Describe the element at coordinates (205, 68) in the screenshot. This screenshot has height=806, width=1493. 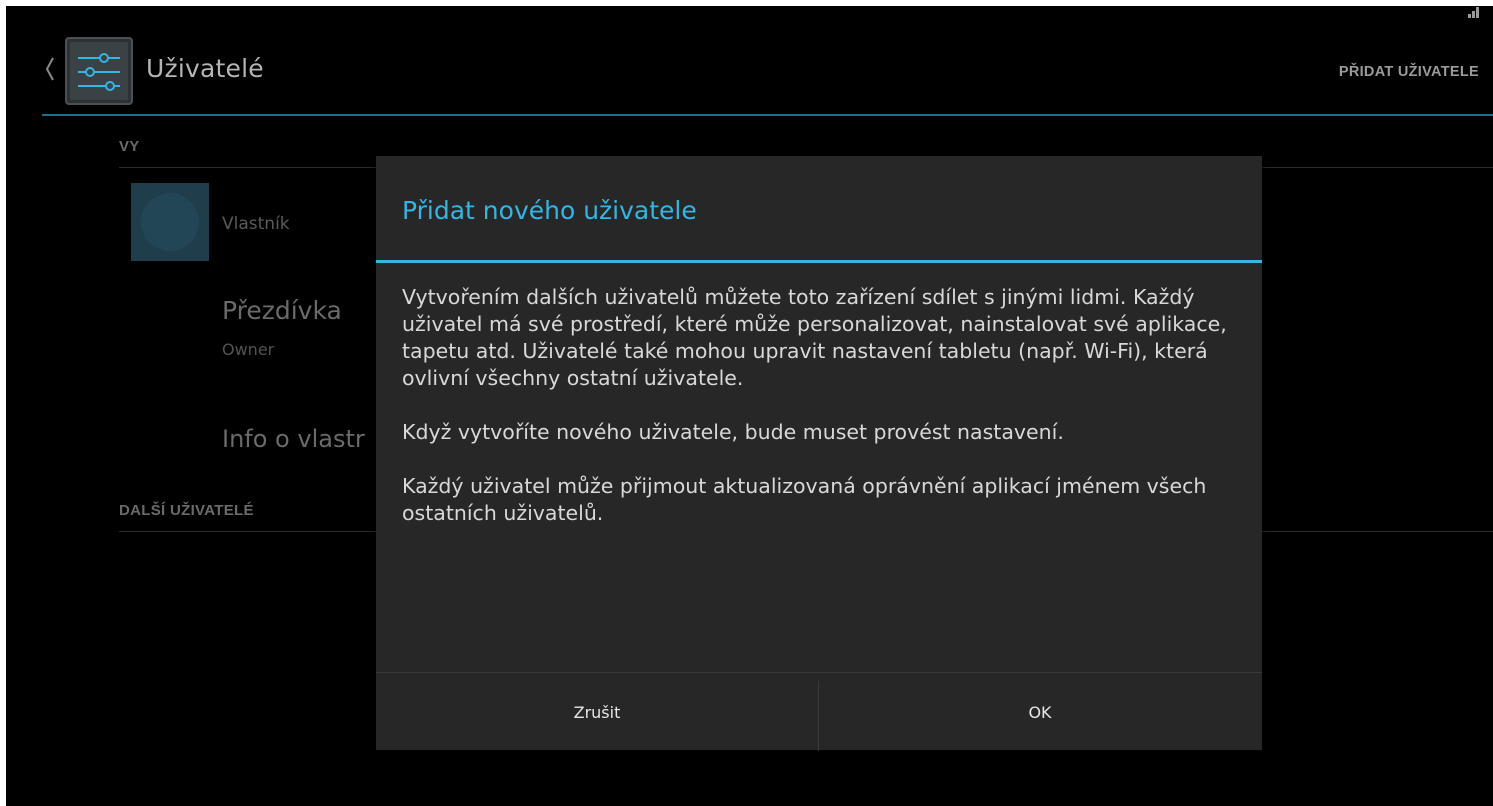
I see `page-title: Uživatelé` at that location.